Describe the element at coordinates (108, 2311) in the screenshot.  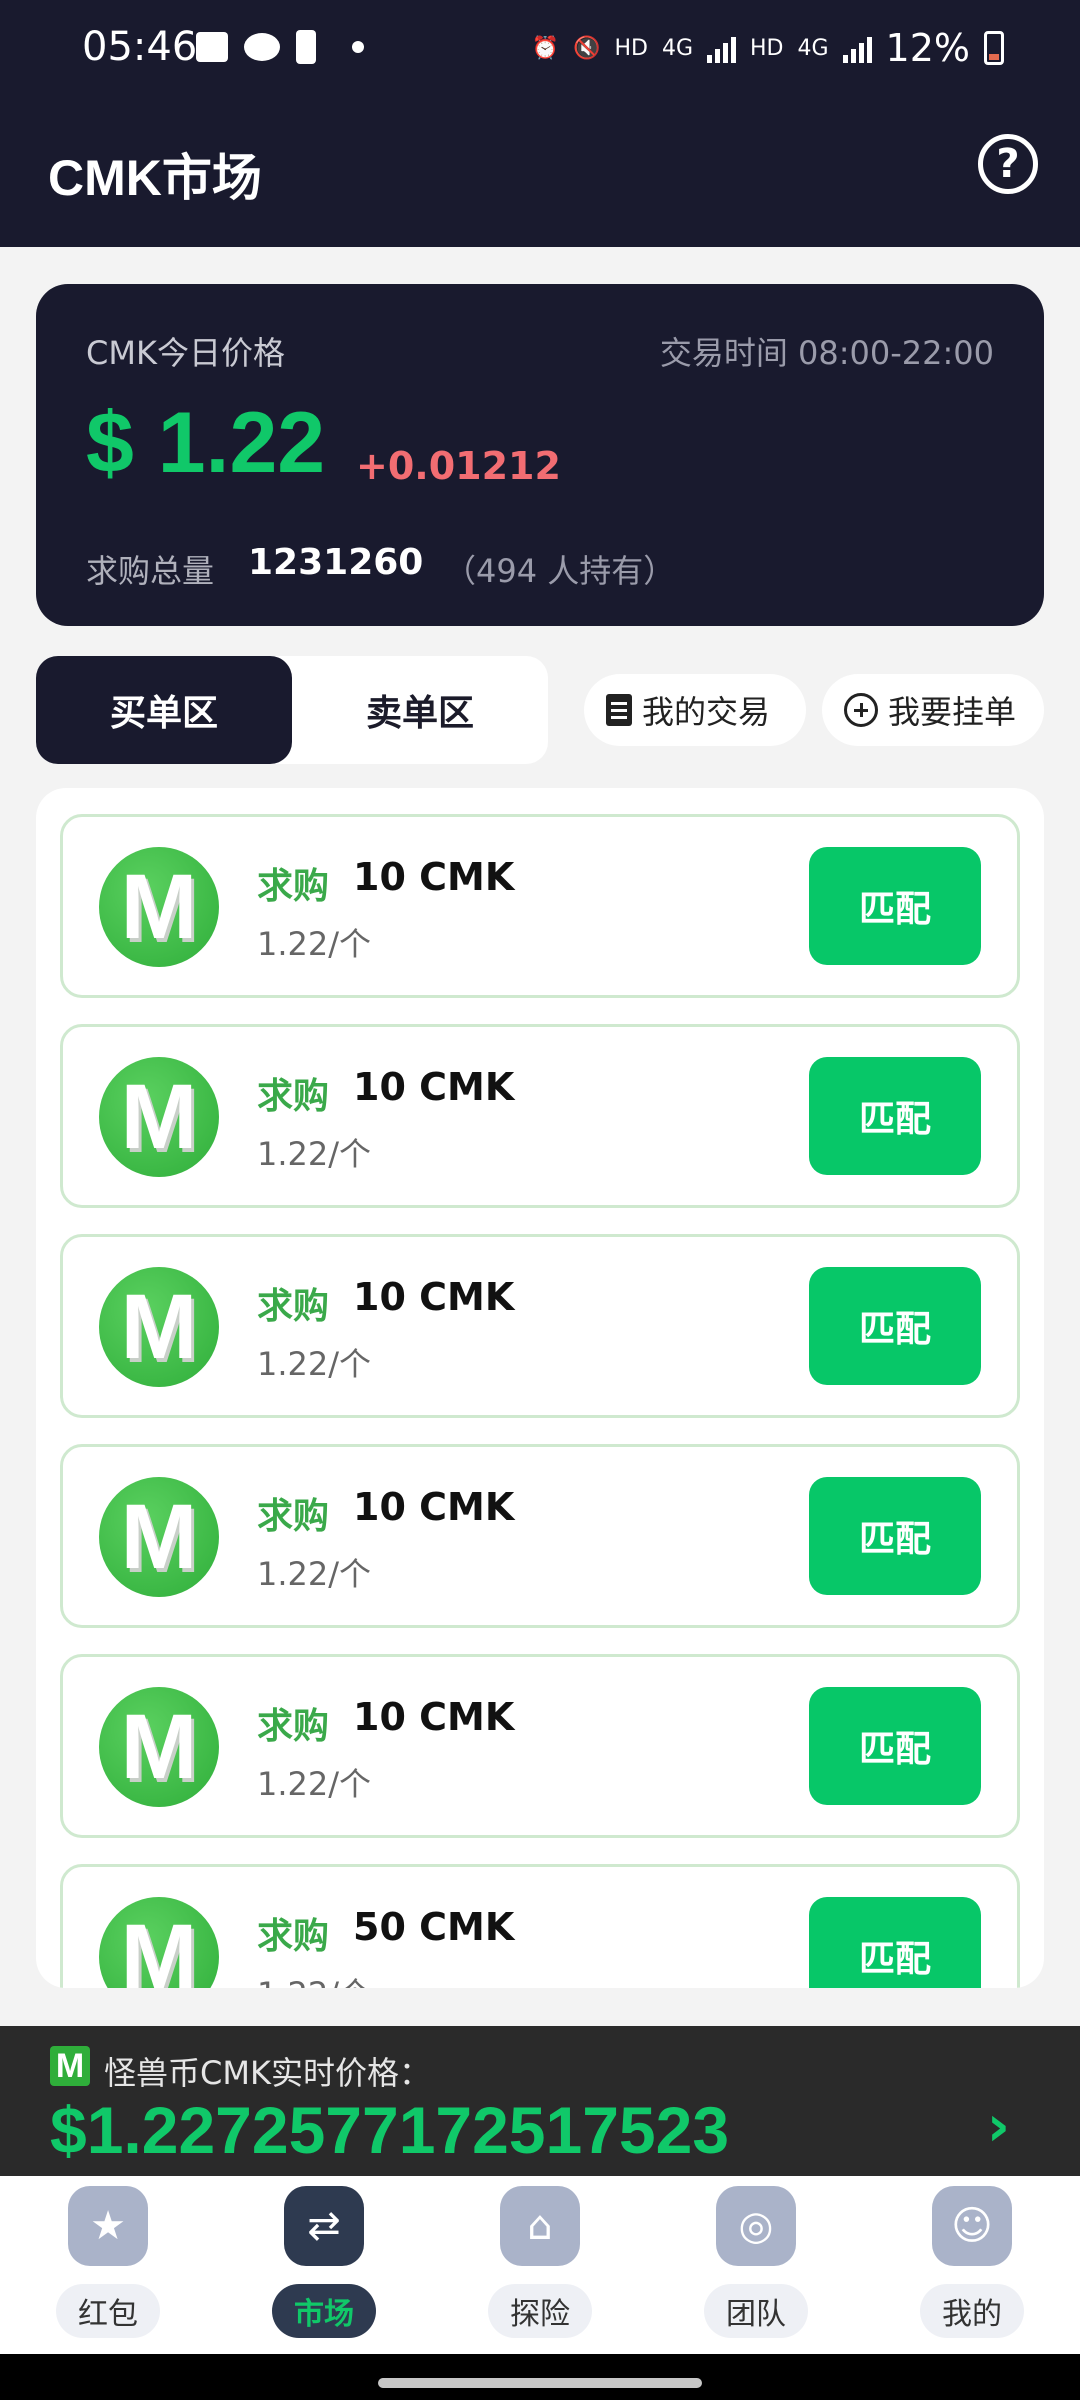
I see `nav-label: 红包` at that location.